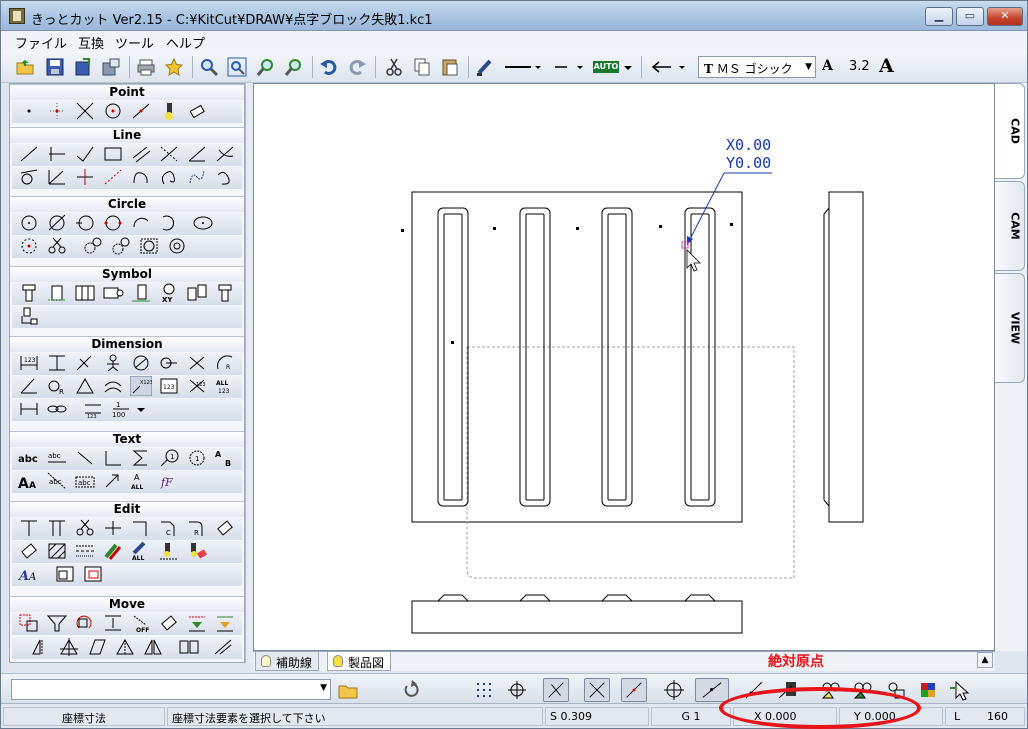 This screenshot has width=1028, height=729. I want to click on tab-auxiliary-lines: 補助線, so click(287, 661).